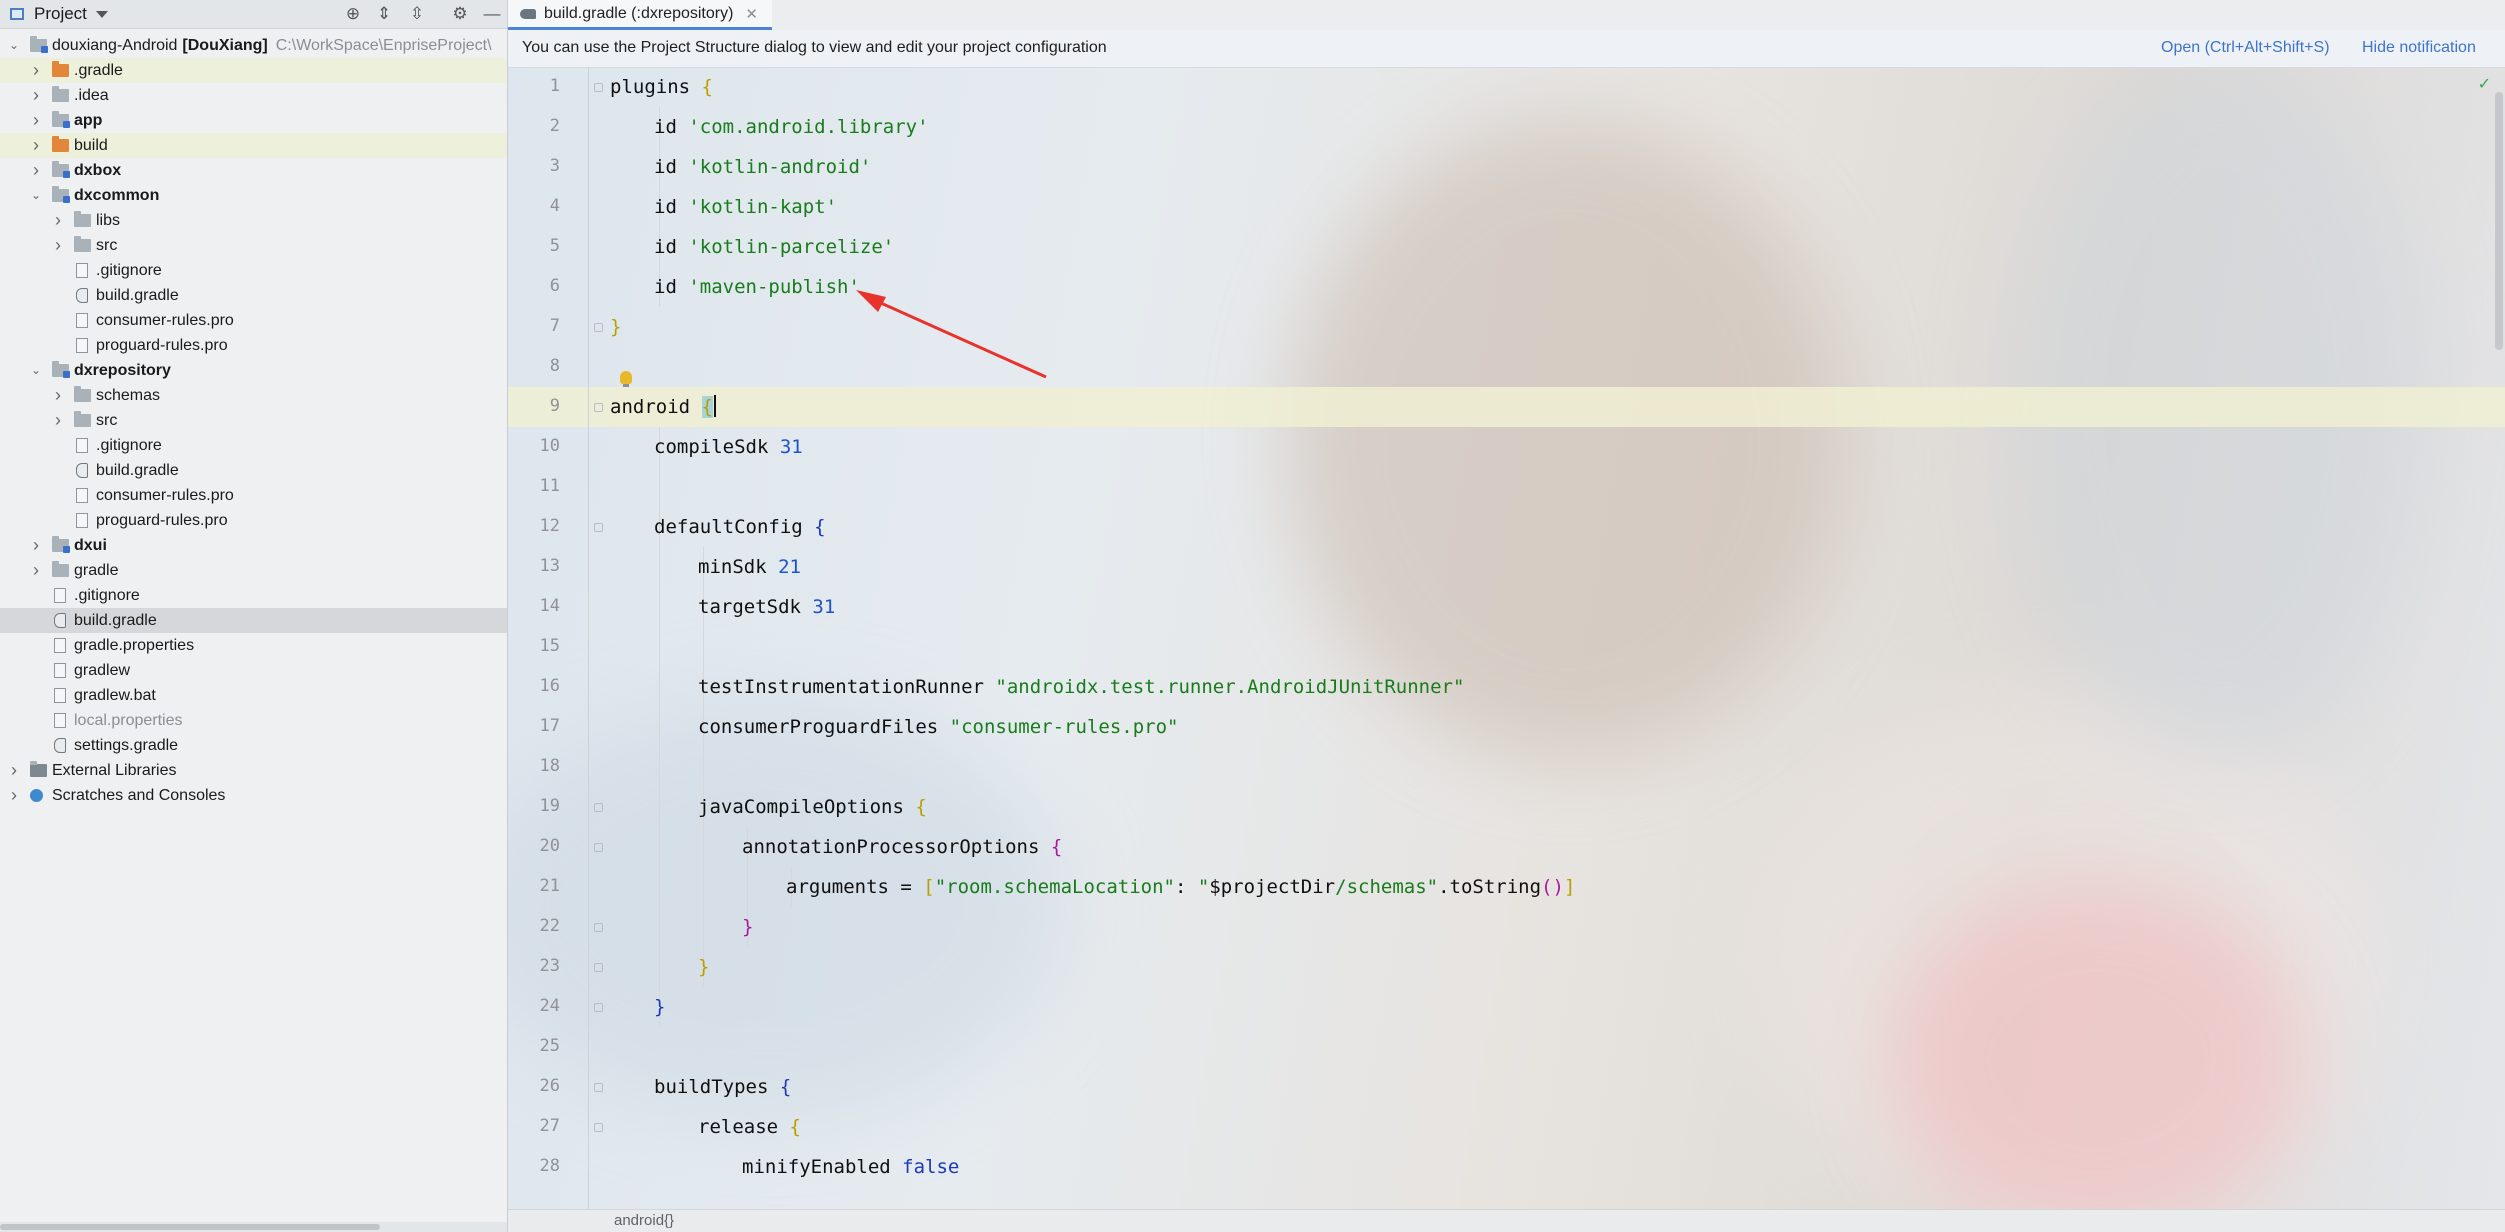  What do you see at coordinates (253, 670) in the screenshot?
I see `tree-item: gradlew` at bounding box center [253, 670].